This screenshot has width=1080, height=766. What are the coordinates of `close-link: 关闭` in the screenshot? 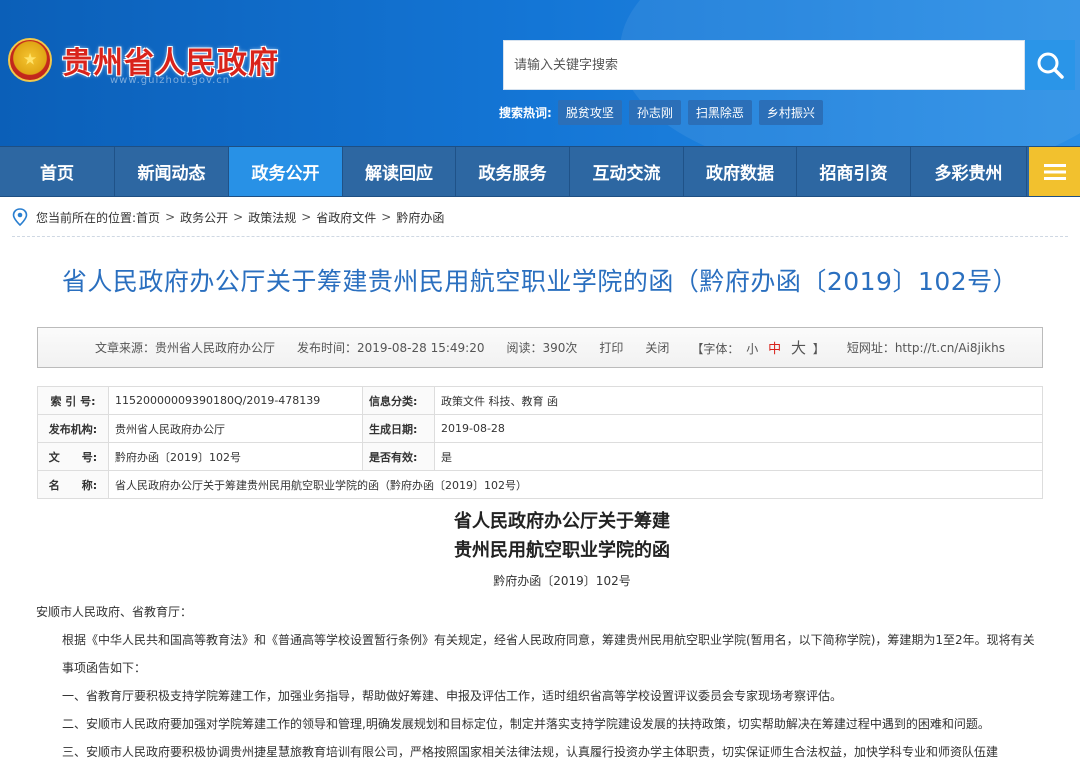 It's located at (657, 347).